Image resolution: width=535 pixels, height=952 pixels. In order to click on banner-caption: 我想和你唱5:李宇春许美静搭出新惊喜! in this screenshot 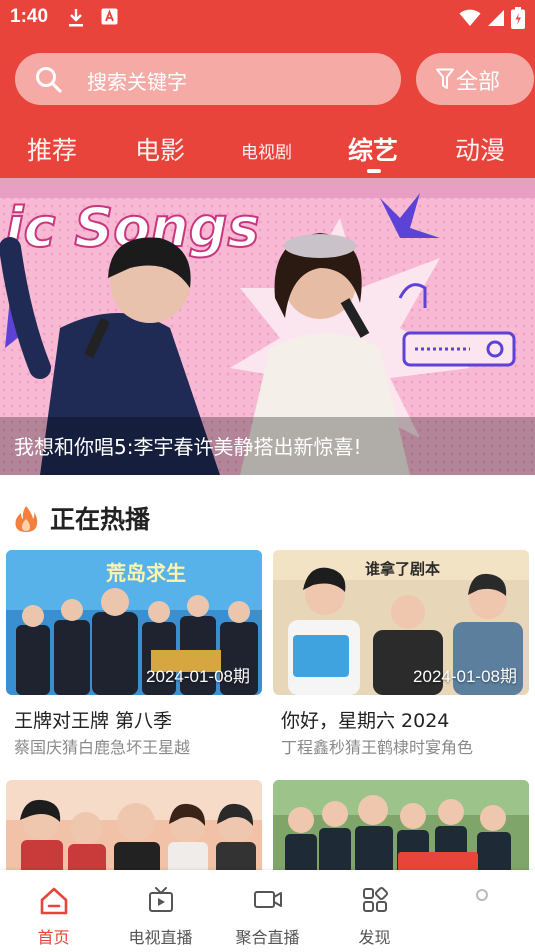, I will do `click(188, 447)`.